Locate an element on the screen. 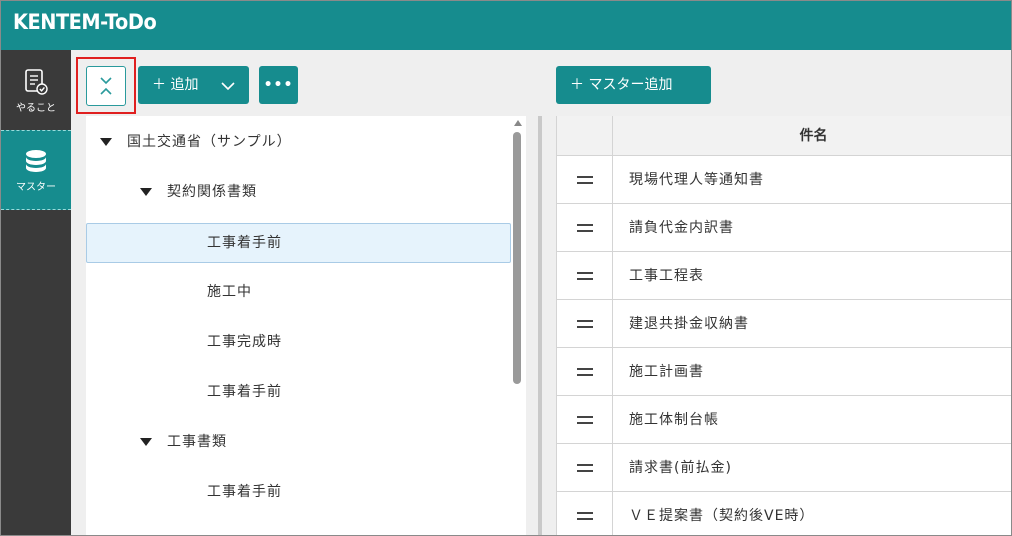 This screenshot has height=536, width=1012. table-cell-name: 施工体制台帳 is located at coordinates (674, 420).